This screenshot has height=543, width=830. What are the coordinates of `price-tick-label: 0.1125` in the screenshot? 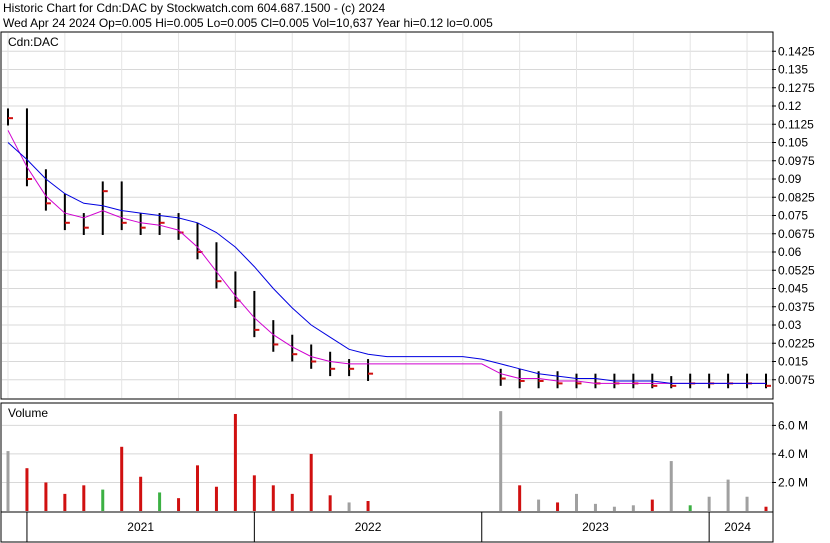 It's located at (796, 124).